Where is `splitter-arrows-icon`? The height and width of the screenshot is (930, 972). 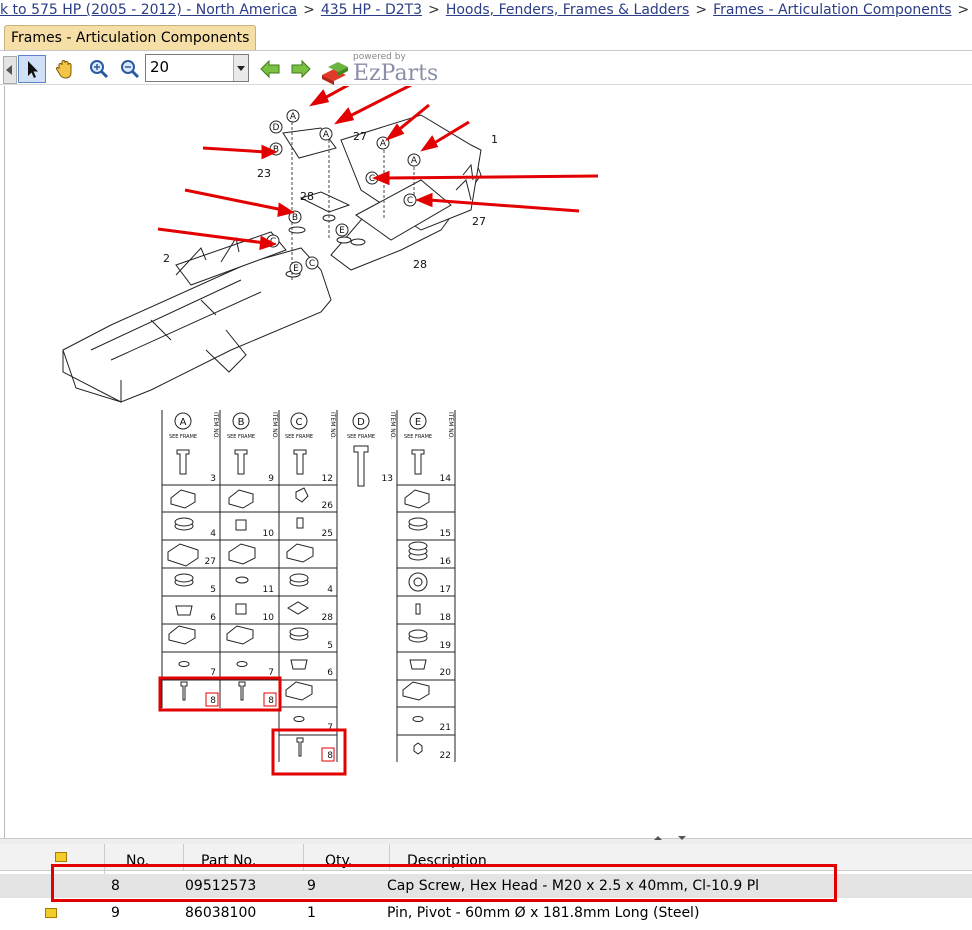
splitter-arrows-icon is located at coordinates (670, 838).